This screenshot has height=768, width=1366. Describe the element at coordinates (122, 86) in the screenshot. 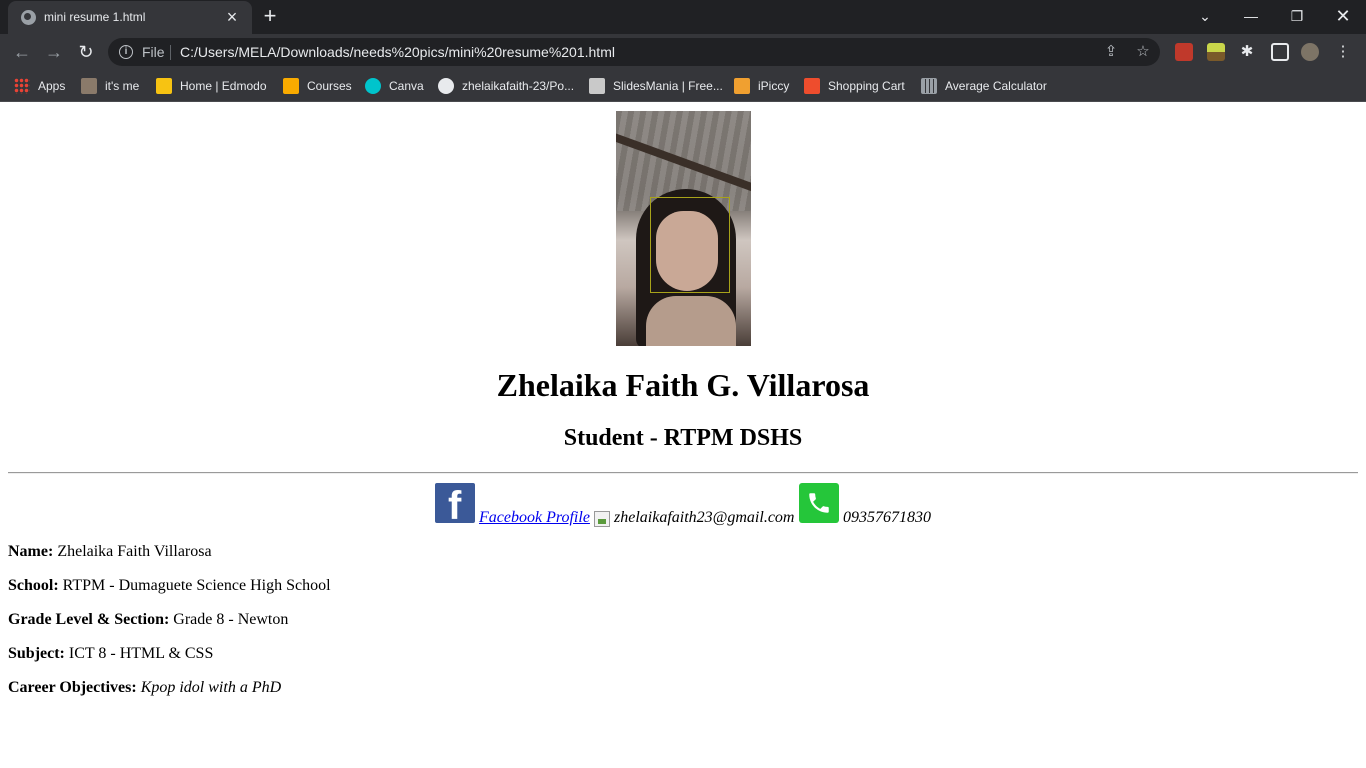

I see `bookmark-label: it's me` at that location.